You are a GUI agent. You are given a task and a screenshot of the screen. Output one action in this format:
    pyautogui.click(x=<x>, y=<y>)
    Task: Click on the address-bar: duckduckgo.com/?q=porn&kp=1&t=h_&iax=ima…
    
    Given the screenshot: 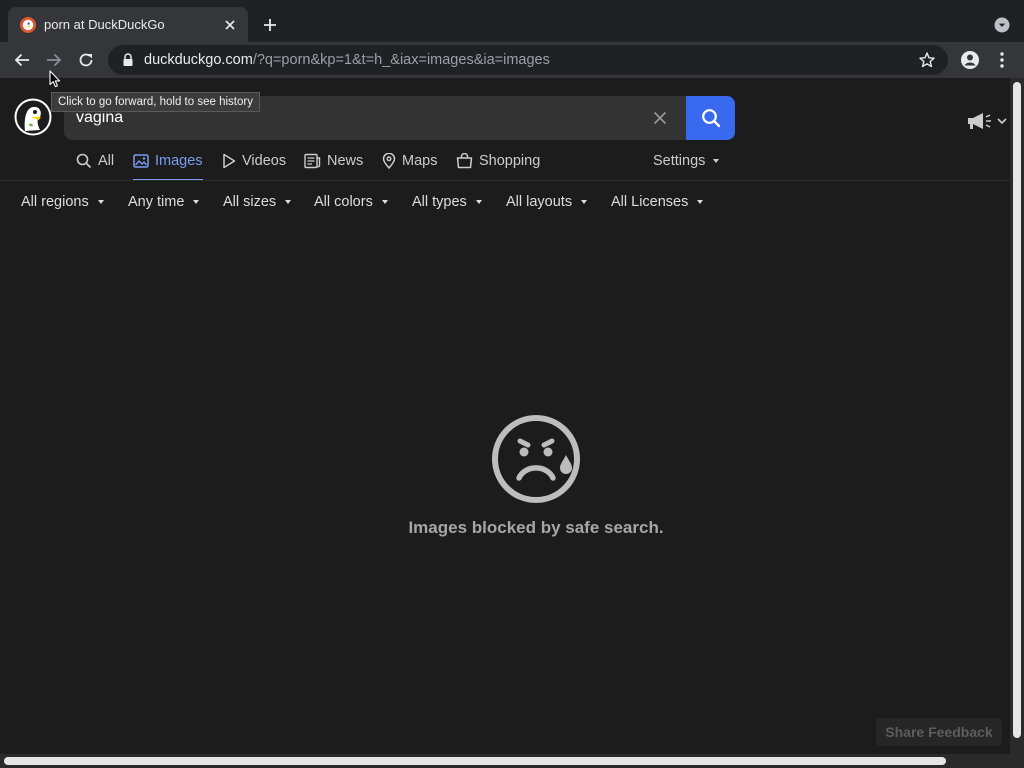 What is the action you would take?
    pyautogui.click(x=528, y=60)
    